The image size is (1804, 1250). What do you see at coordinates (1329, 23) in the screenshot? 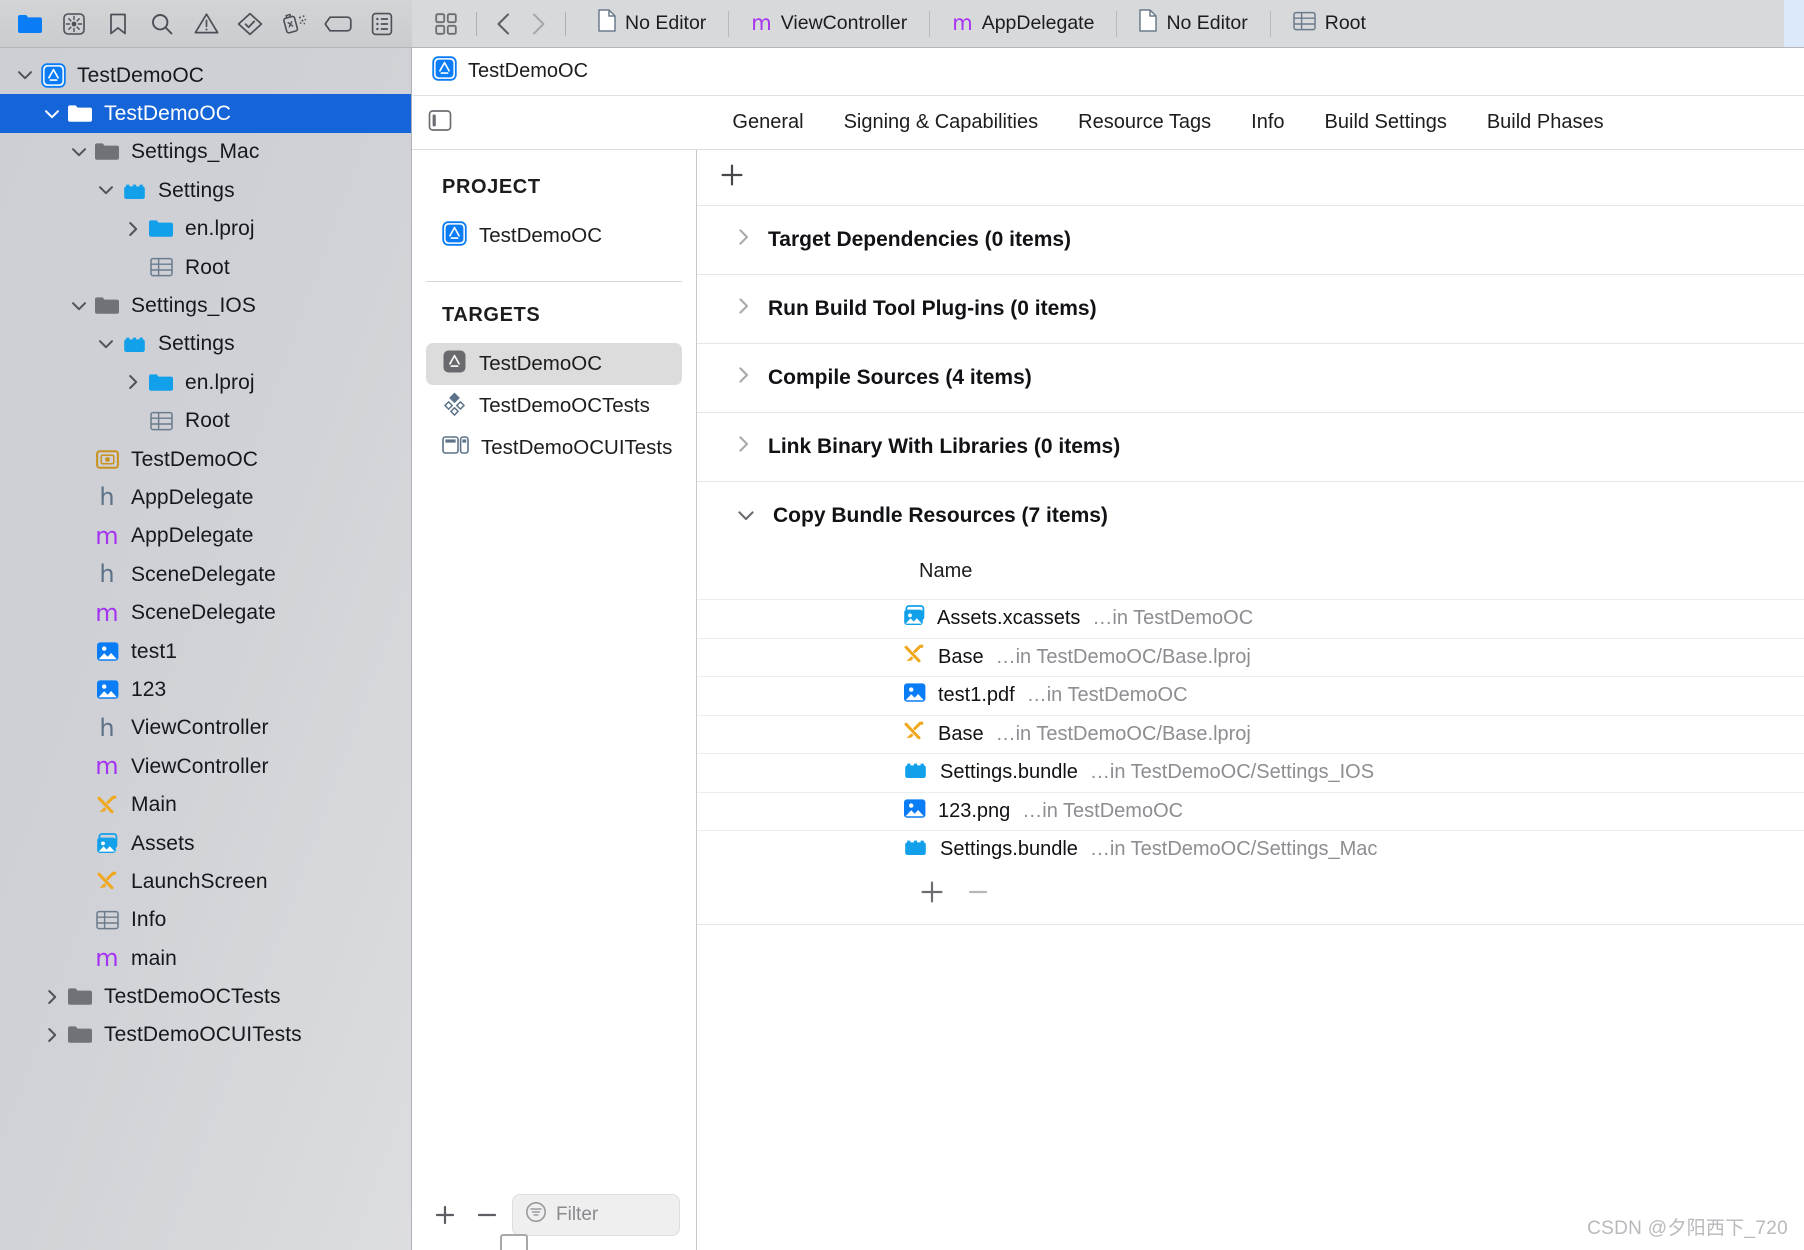
I see `editor-tab-root: Root` at bounding box center [1329, 23].